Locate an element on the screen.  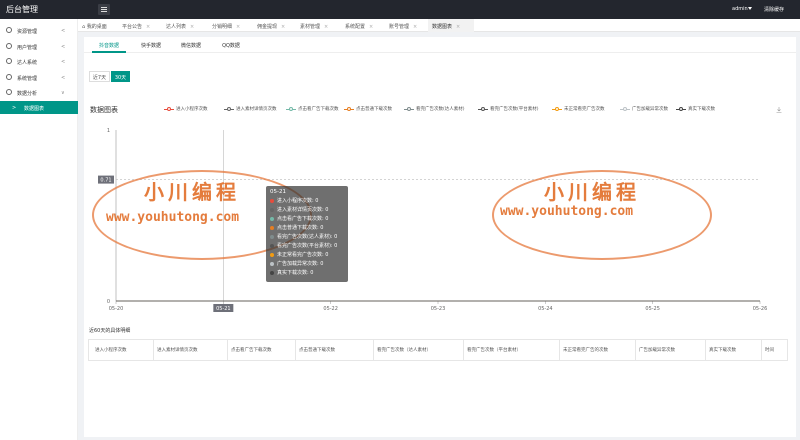
tab-kuaishou: 快手数据 is located at coordinates (151, 45).